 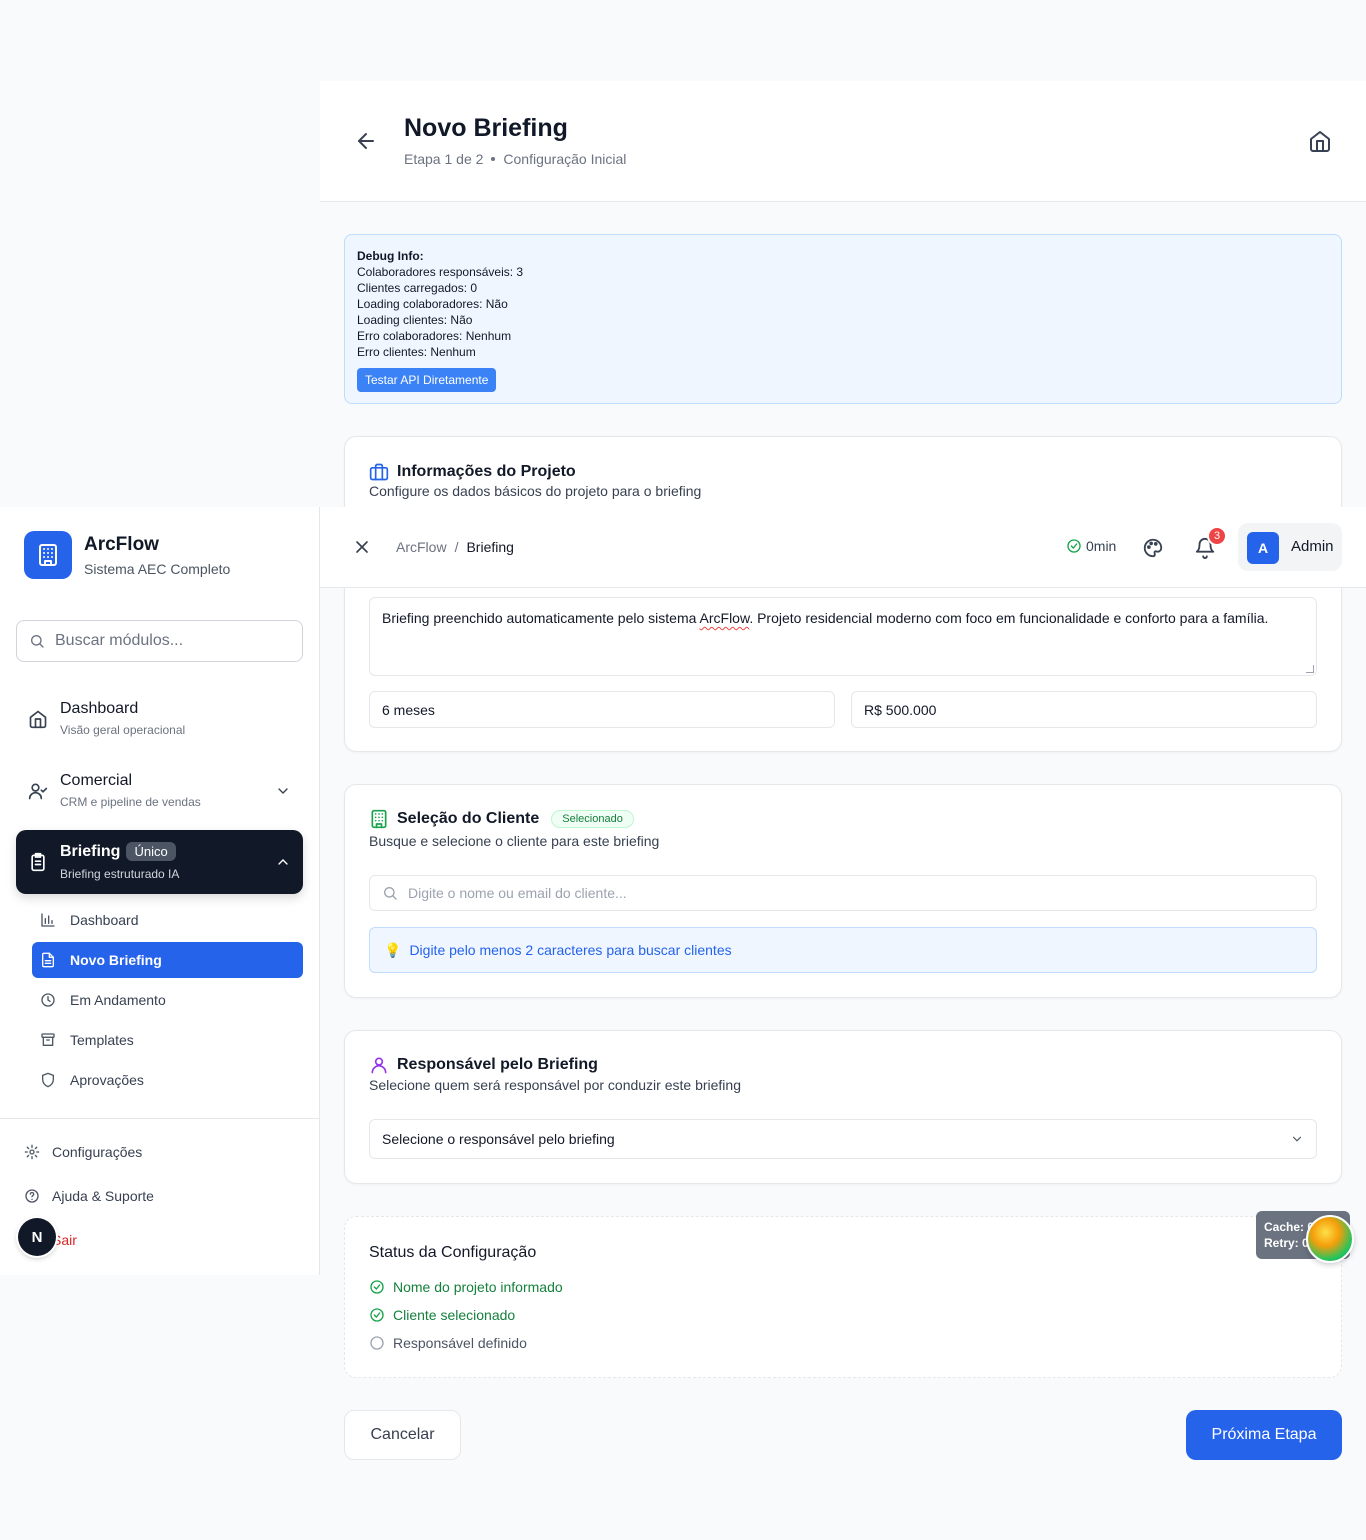 What do you see at coordinates (1312, 546) in the screenshot?
I see `user-name: Admin` at bounding box center [1312, 546].